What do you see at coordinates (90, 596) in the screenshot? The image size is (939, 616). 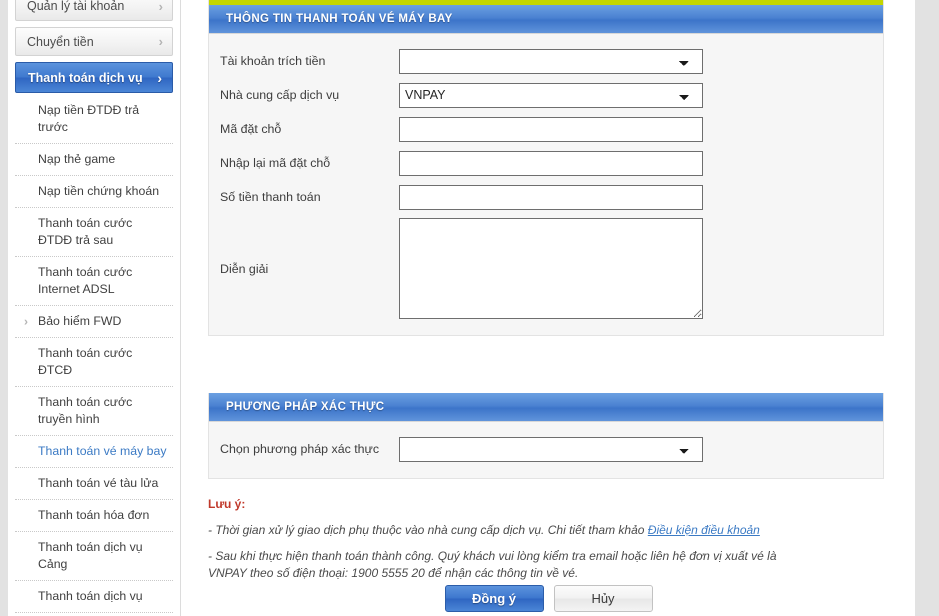 I see `sidebar-subitem-label: Thanh toán dịch vụ` at bounding box center [90, 596].